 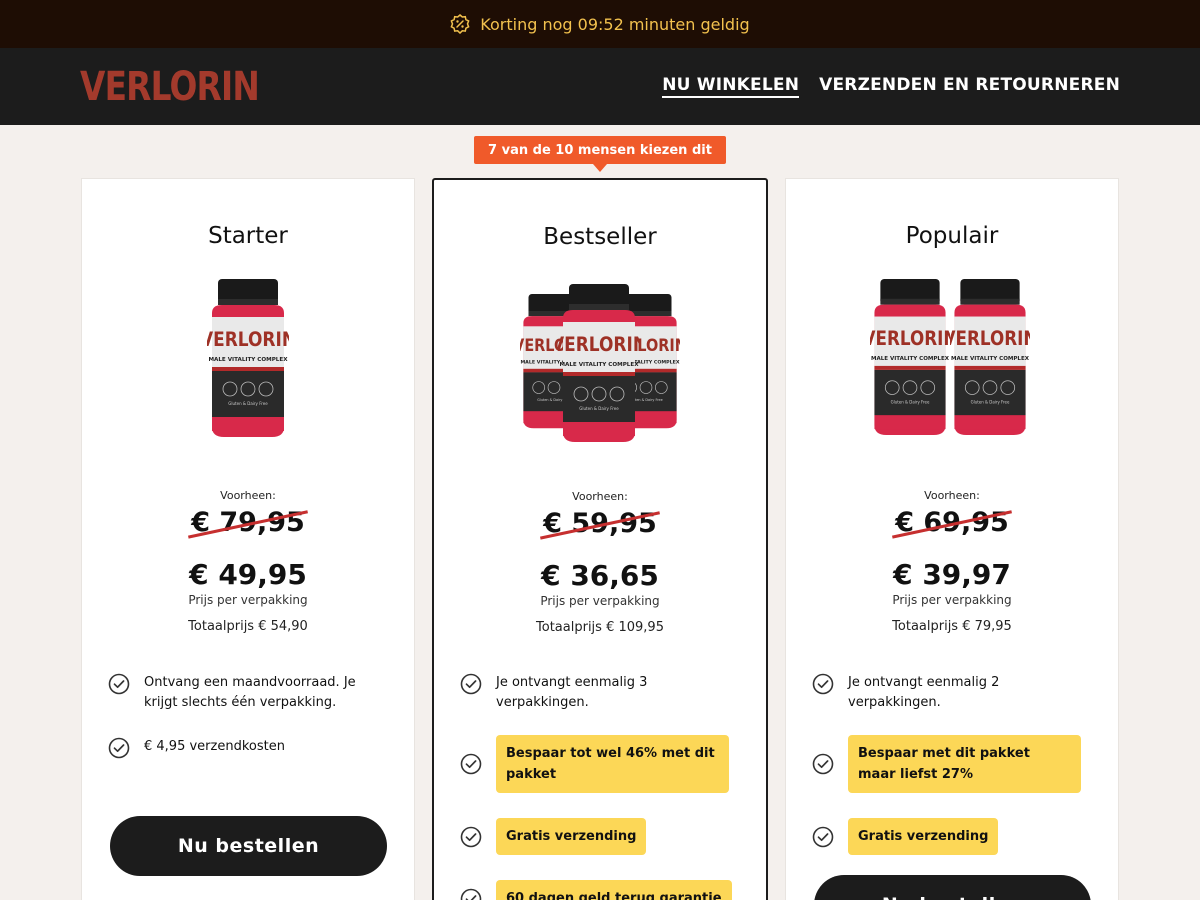 What do you see at coordinates (969, 86) in the screenshot?
I see `nav-shipping-returns: VERZENDEN EN RETOURNEREN` at bounding box center [969, 86].